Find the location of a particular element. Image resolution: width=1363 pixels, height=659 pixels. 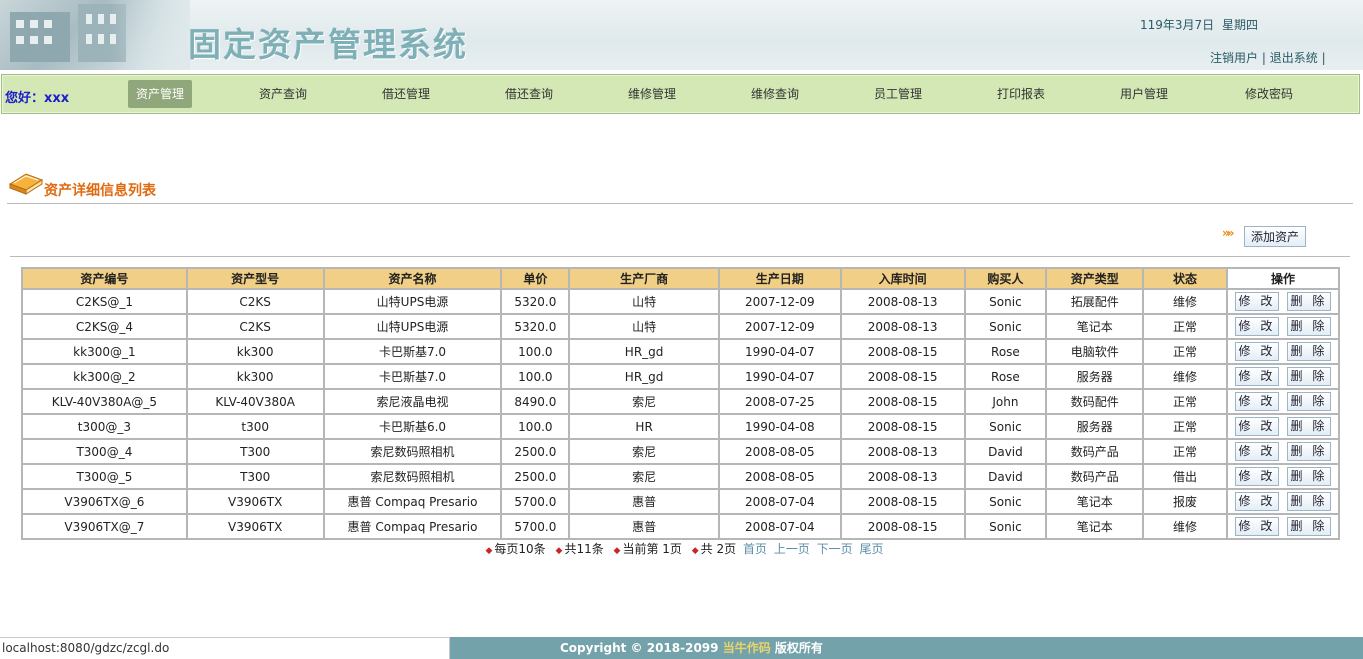

table-cell: 报废 is located at coordinates (1185, 501).